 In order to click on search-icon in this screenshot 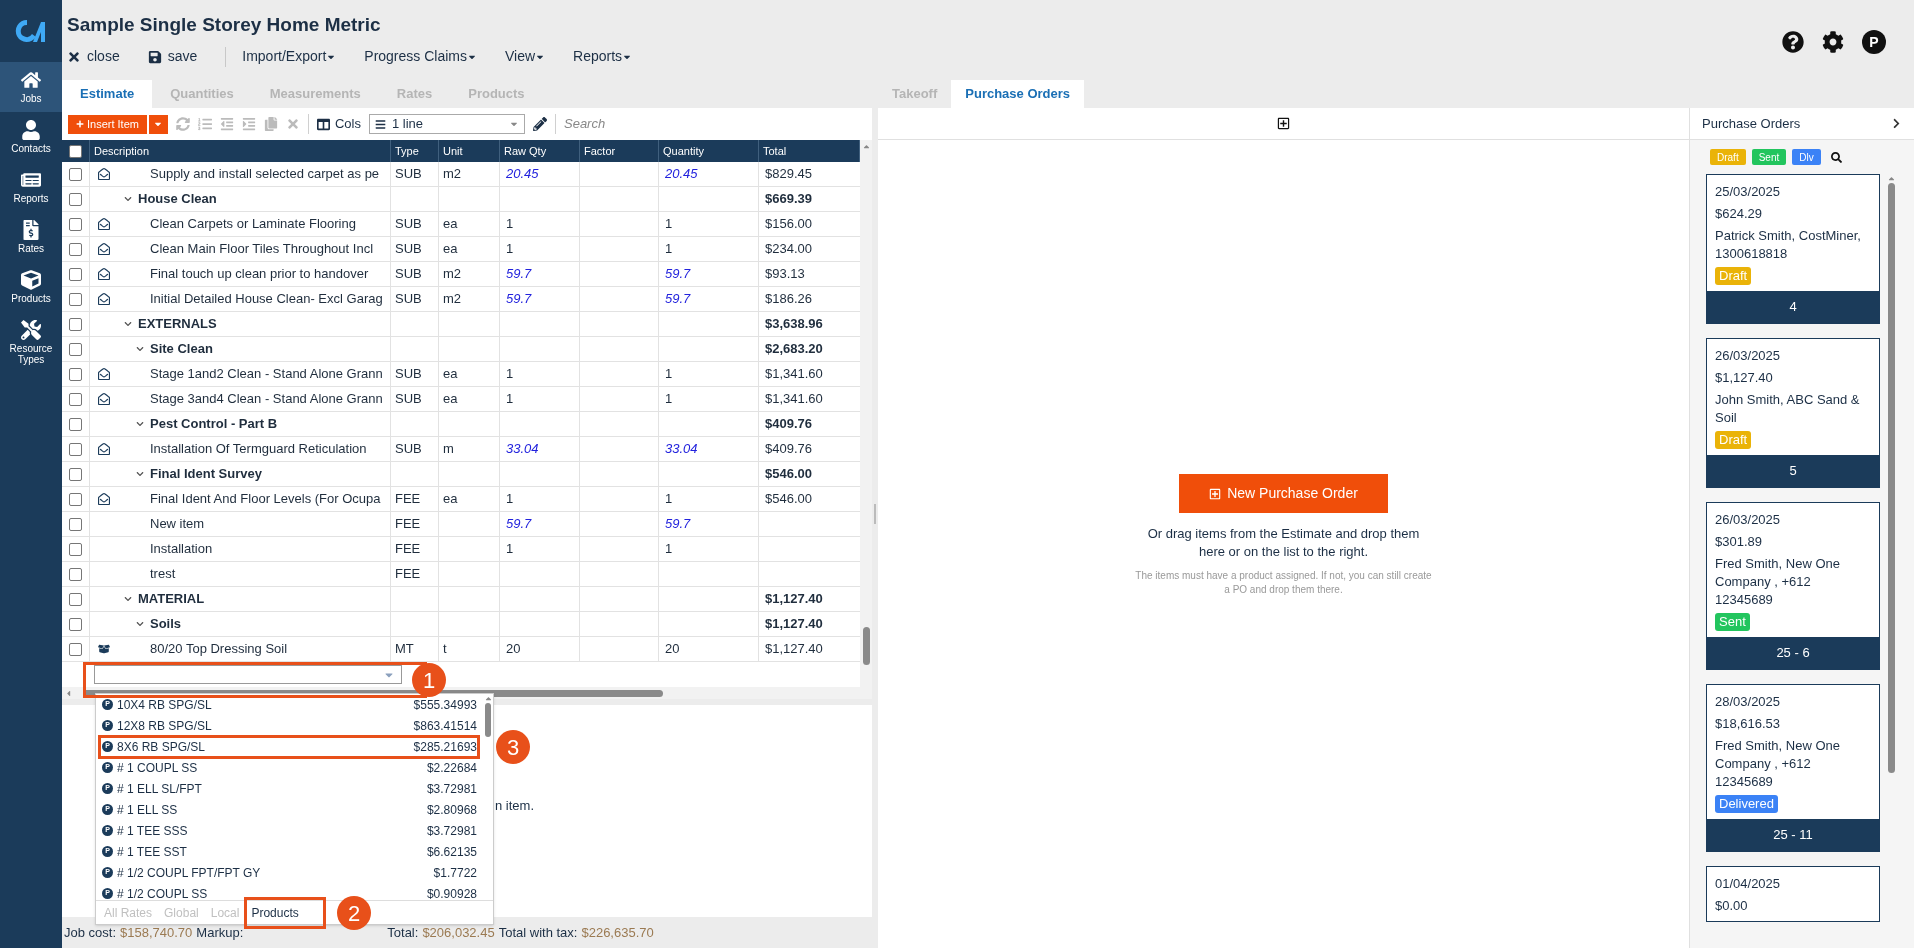, I will do `click(1836, 157)`.